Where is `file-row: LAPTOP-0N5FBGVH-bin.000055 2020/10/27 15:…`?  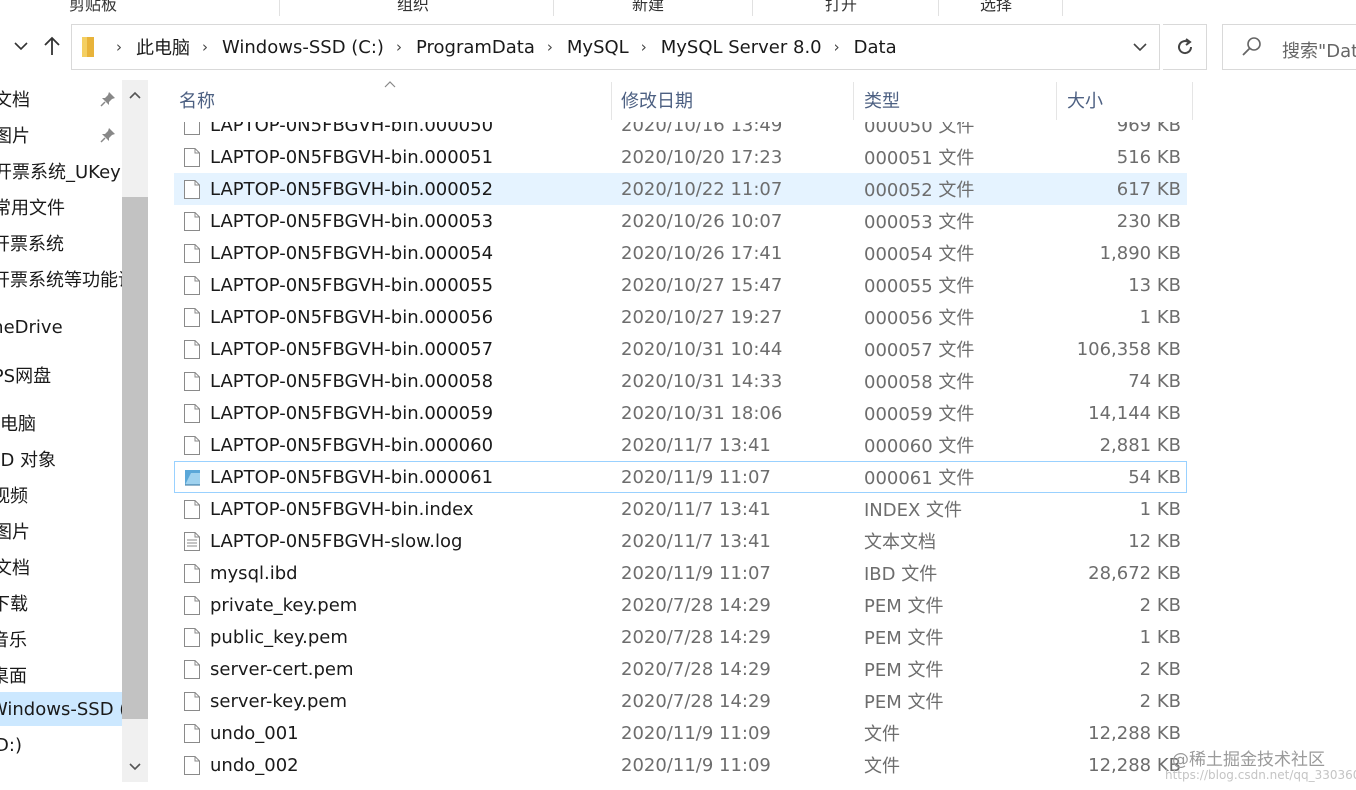
file-row: LAPTOP-0N5FBGVH-bin.000055 2020/10/27 15:… is located at coordinates (680, 285).